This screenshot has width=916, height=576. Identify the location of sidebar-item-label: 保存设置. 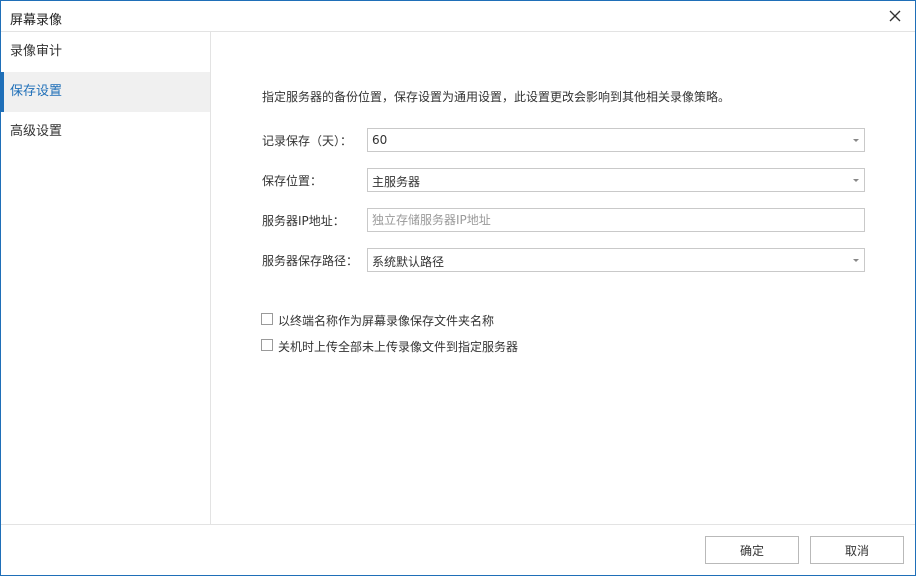
(36, 91).